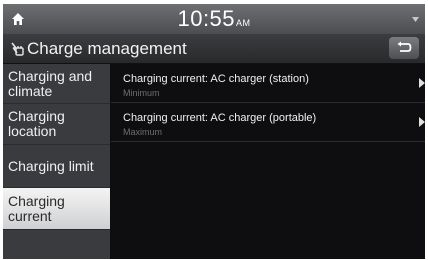 This screenshot has width=428, height=260. Describe the element at coordinates (107, 48) in the screenshot. I see `page-title: Charge management` at that location.